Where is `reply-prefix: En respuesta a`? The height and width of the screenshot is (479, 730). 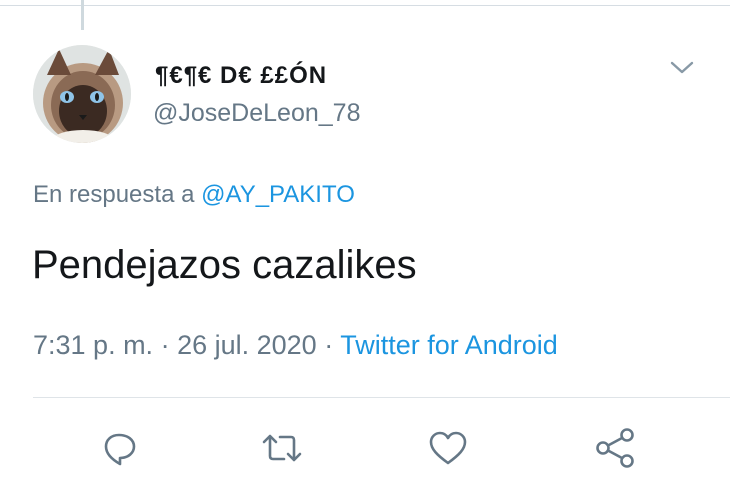 reply-prefix: En respuesta a is located at coordinates (114, 194).